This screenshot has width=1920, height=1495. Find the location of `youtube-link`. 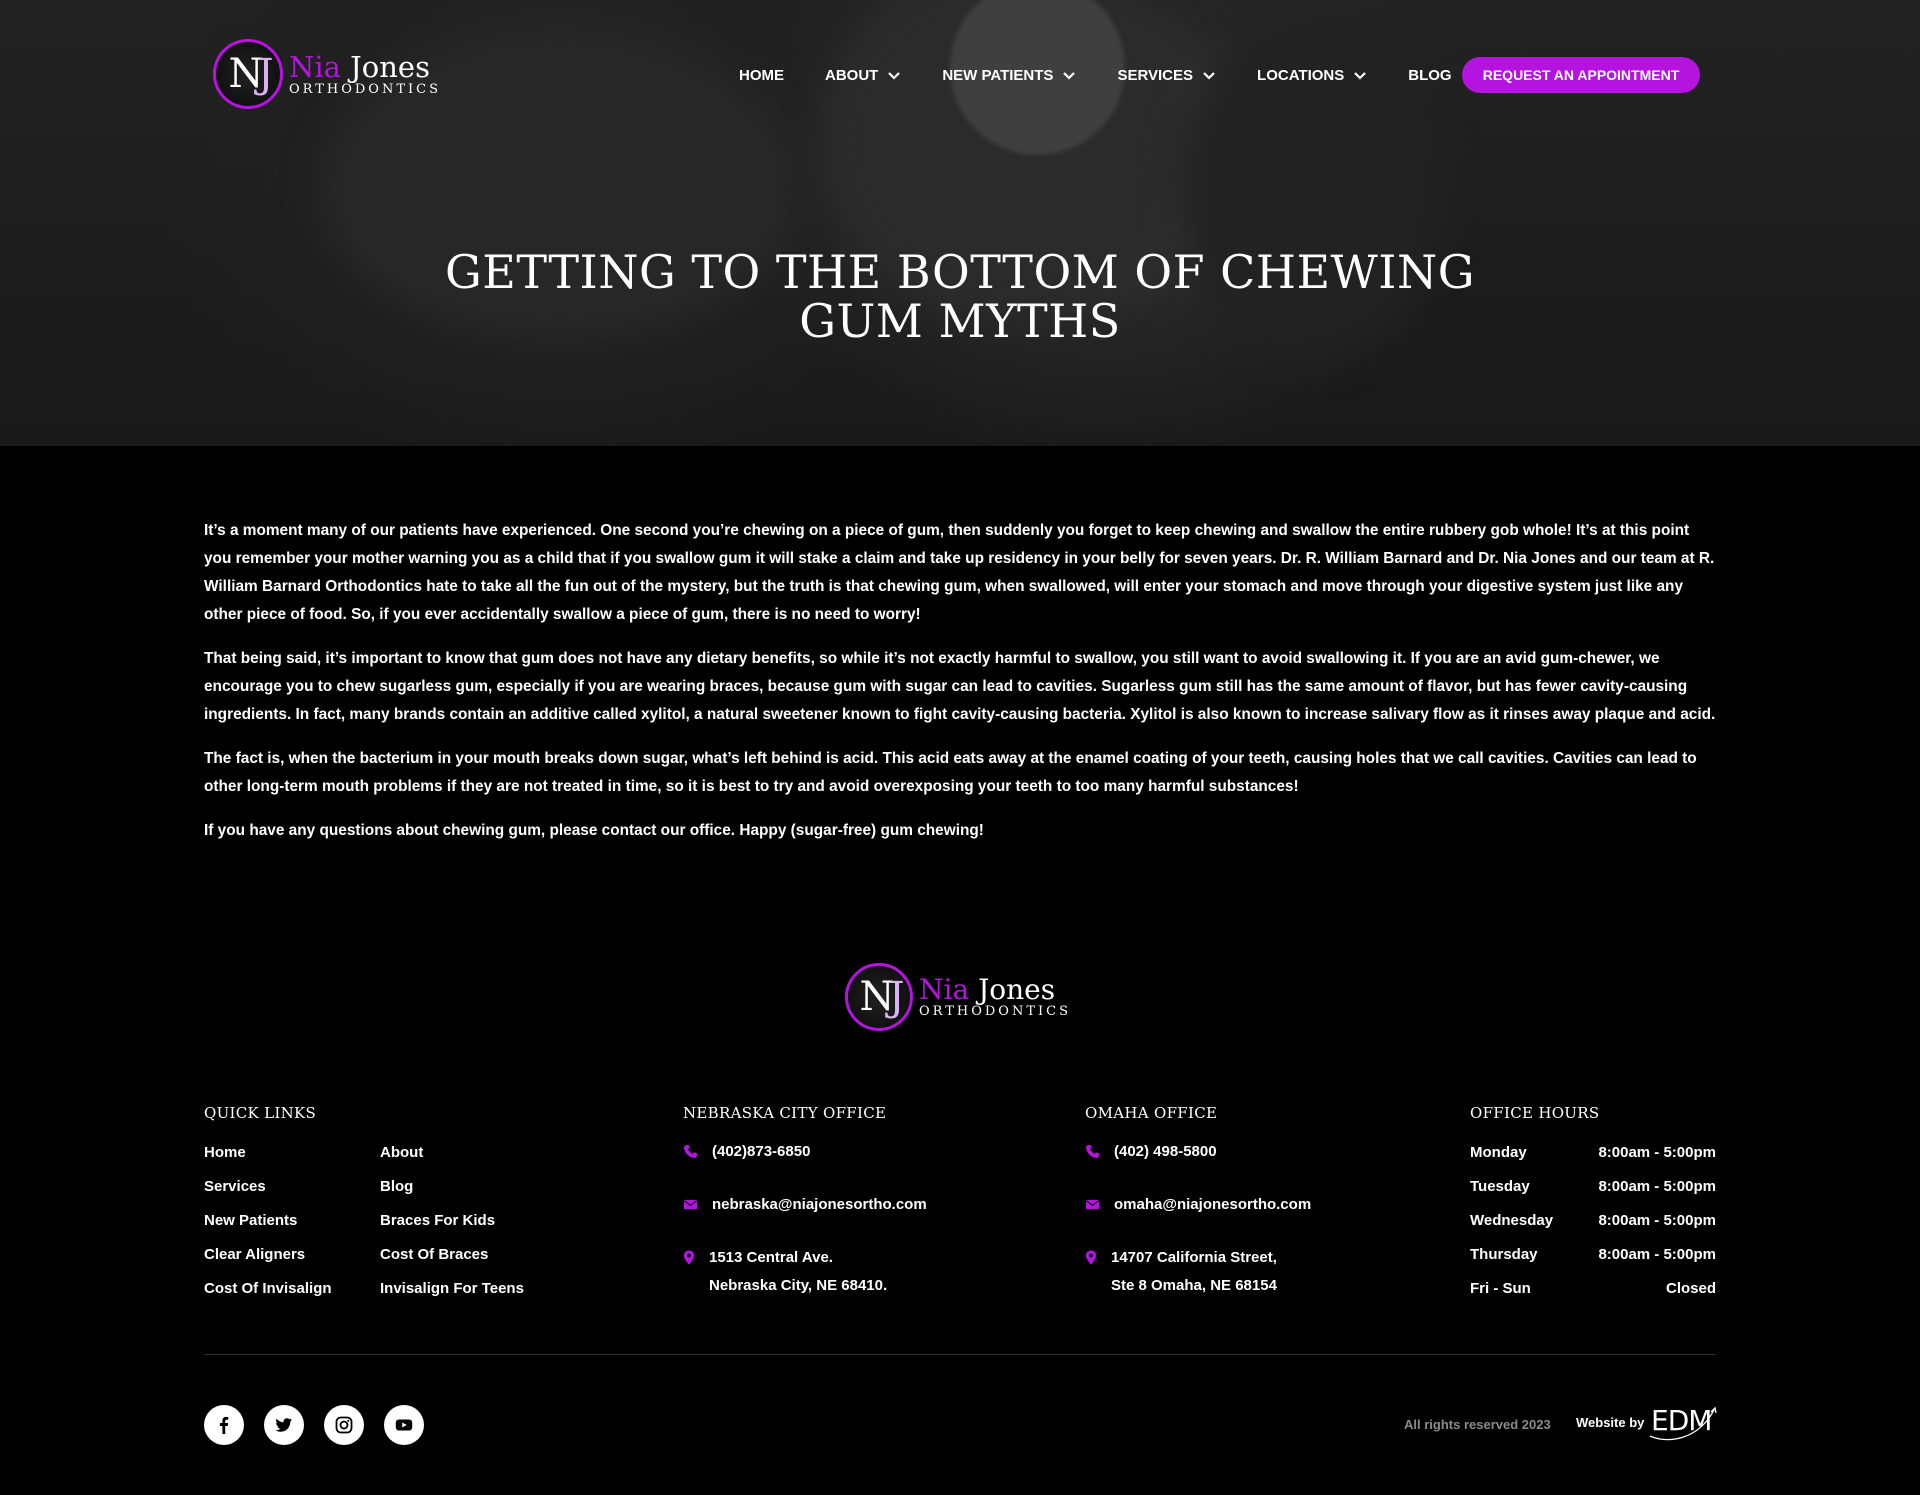

youtube-link is located at coordinates (404, 1425).